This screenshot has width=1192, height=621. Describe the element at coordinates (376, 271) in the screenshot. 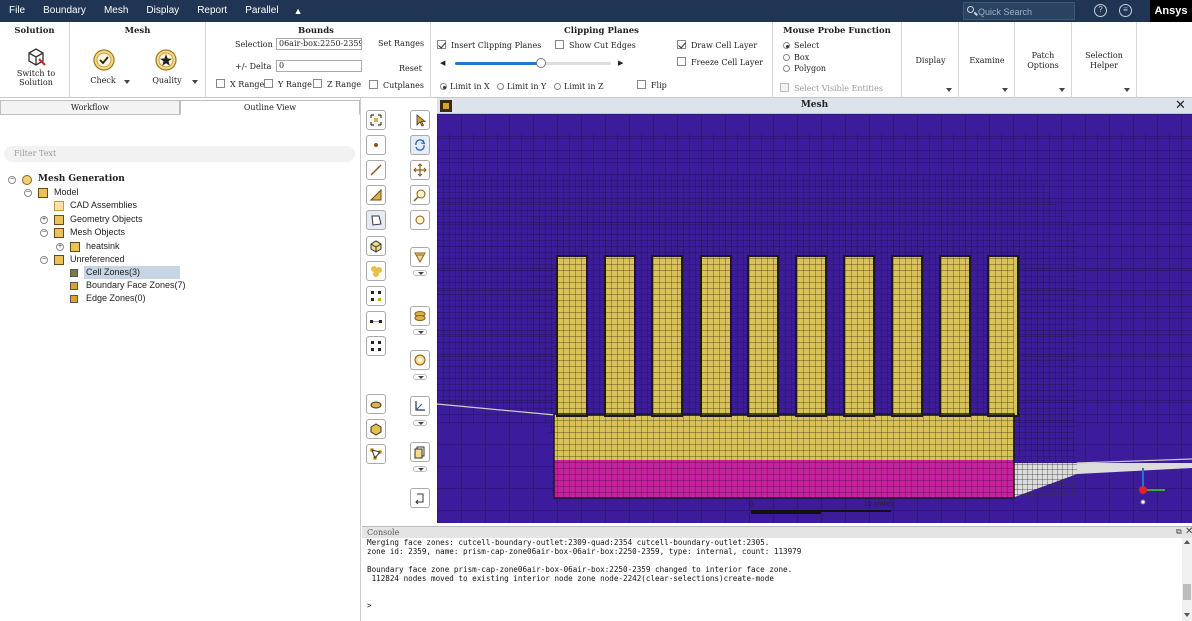

I see `select-zone-button` at that location.